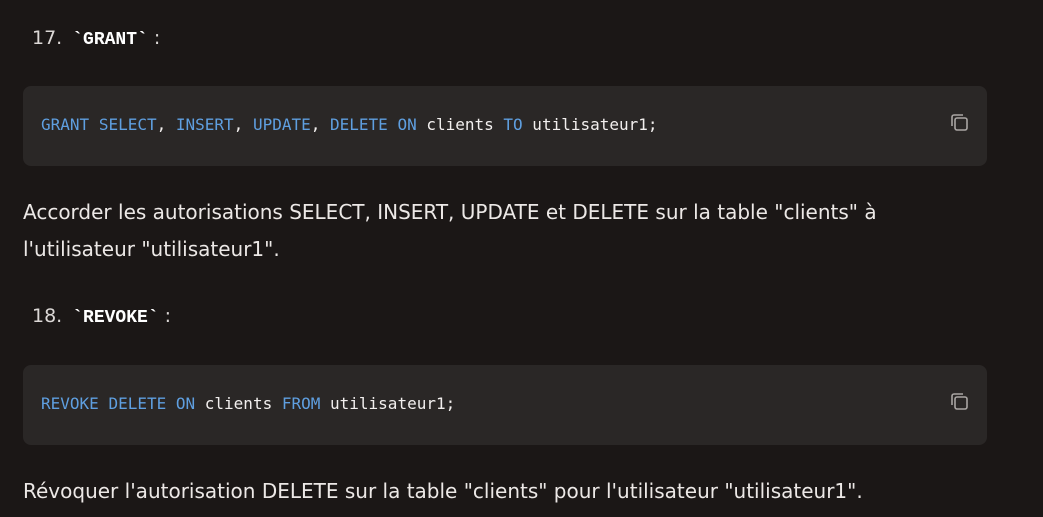  What do you see at coordinates (47, 316) in the screenshot?
I see `list-number: 18.` at bounding box center [47, 316].